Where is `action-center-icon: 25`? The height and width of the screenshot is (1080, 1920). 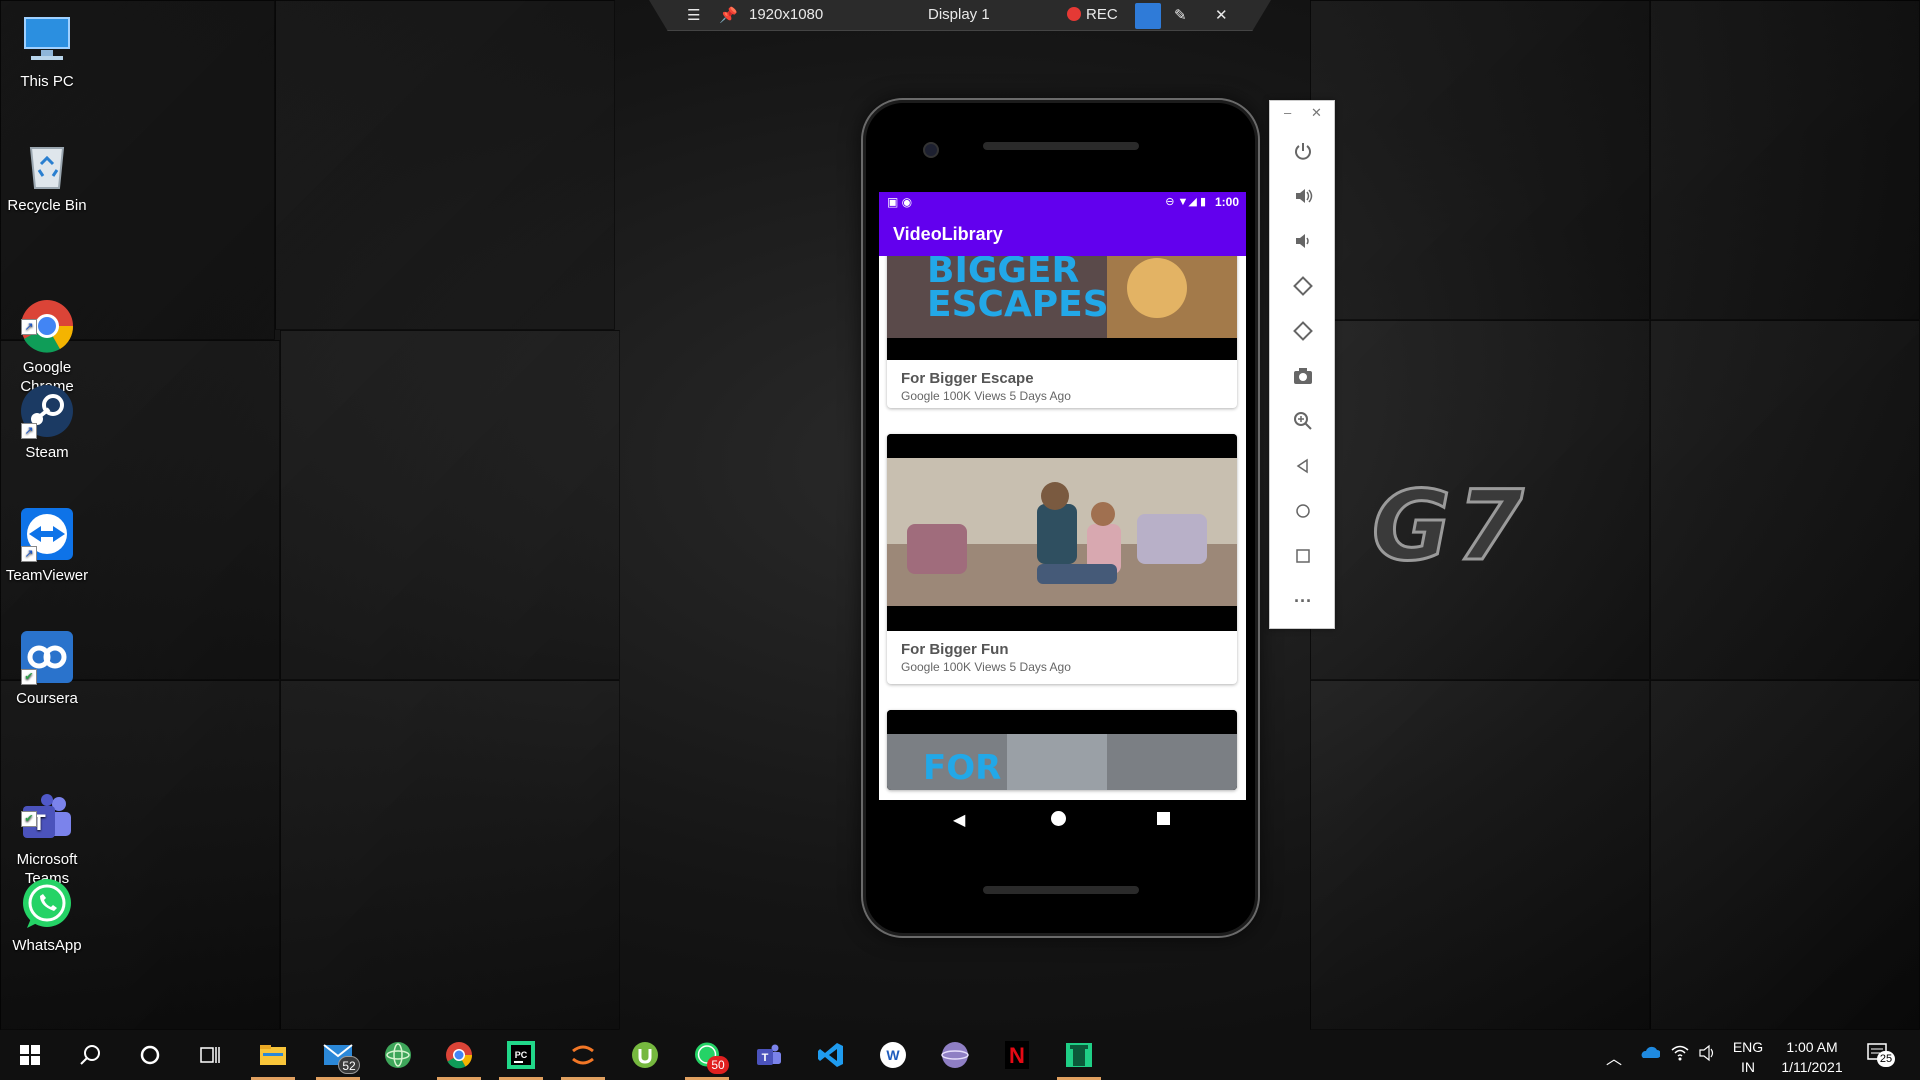
action-center-icon: 25 is located at coordinates (1880, 1060).